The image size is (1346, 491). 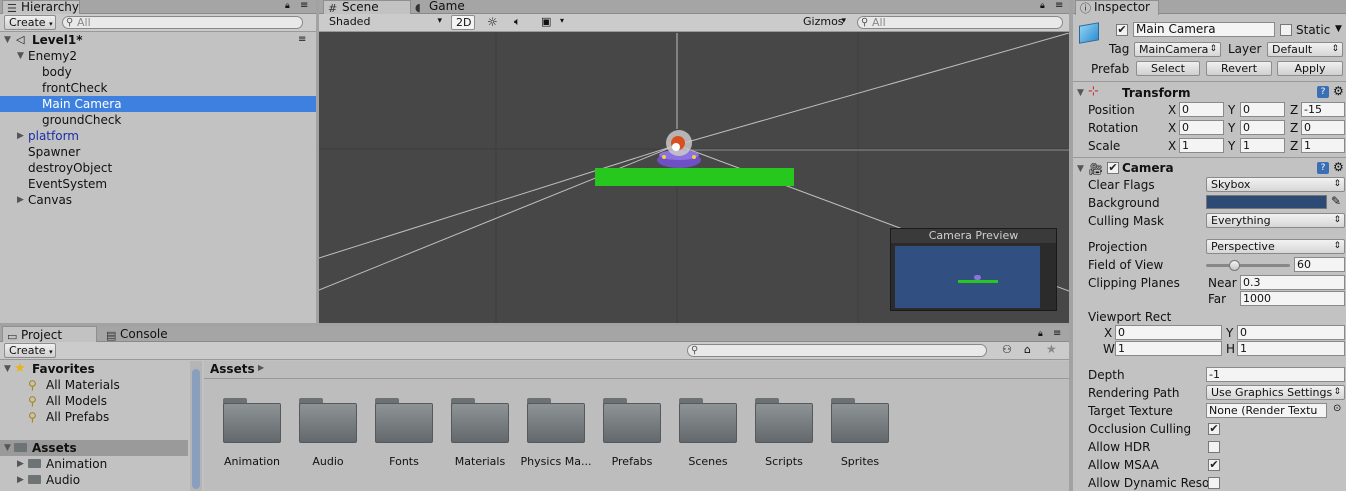 What do you see at coordinates (1239, 68) in the screenshot?
I see `prefab-revert-button: Revert` at bounding box center [1239, 68].